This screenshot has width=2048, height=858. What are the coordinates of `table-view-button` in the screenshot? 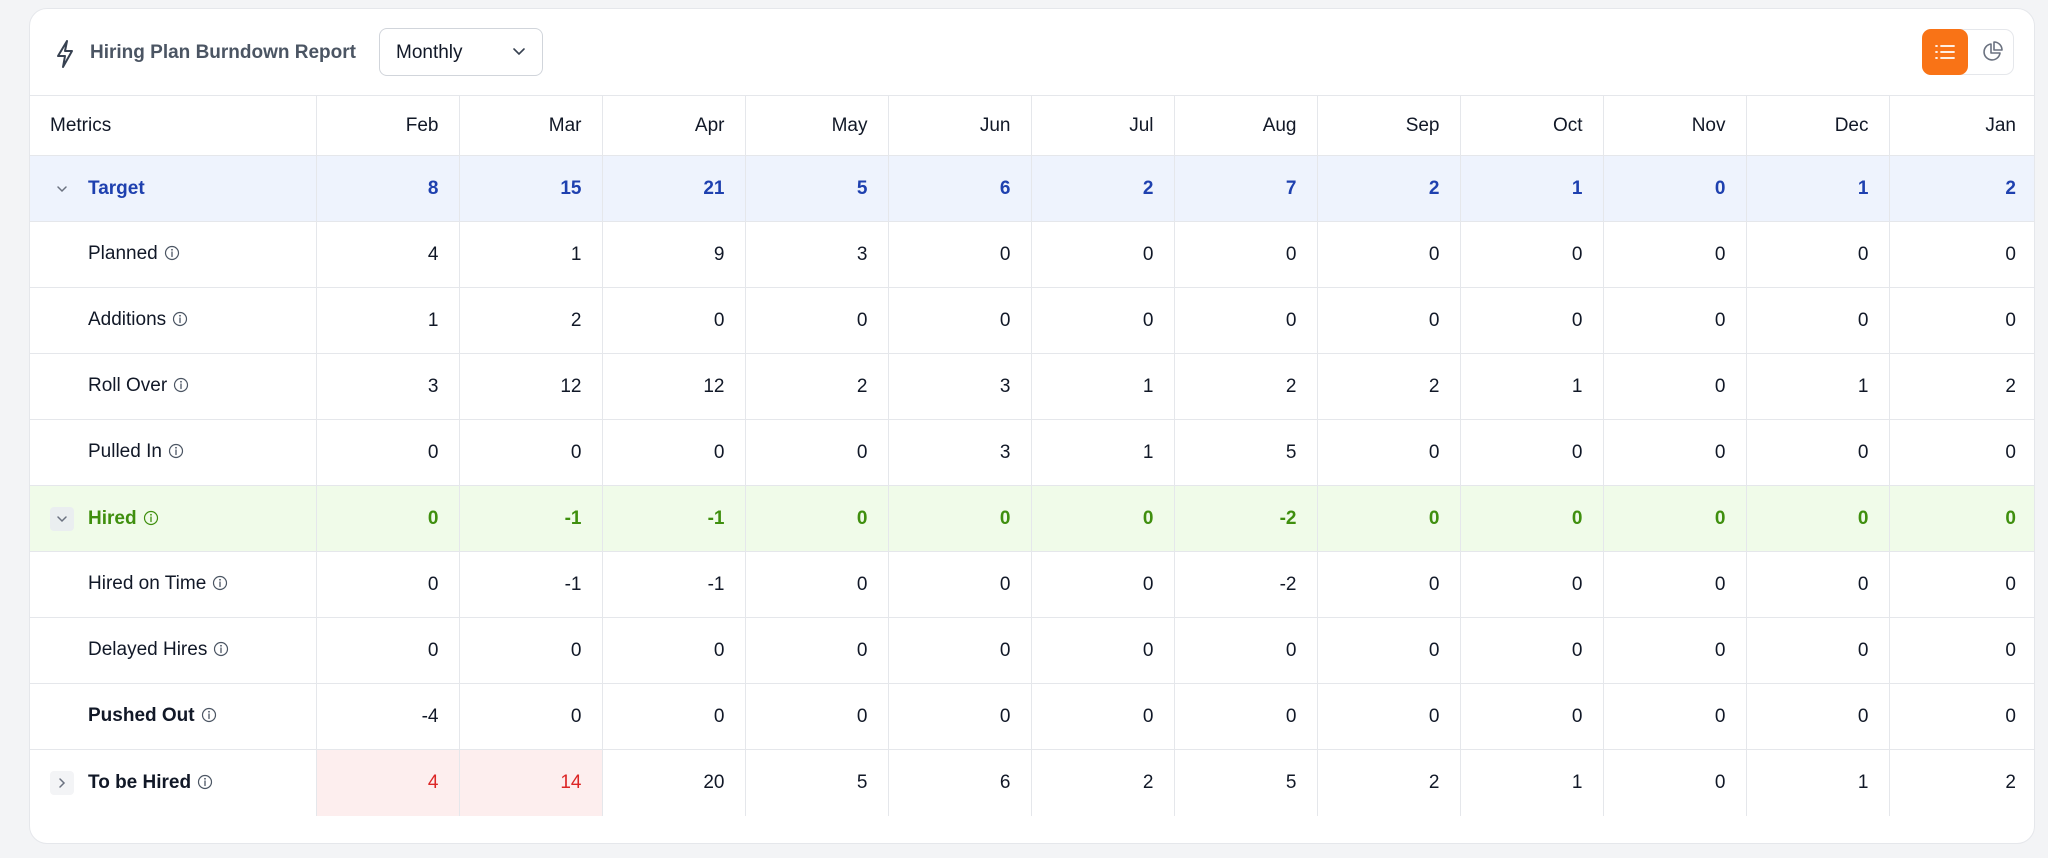 It's located at (1945, 52).